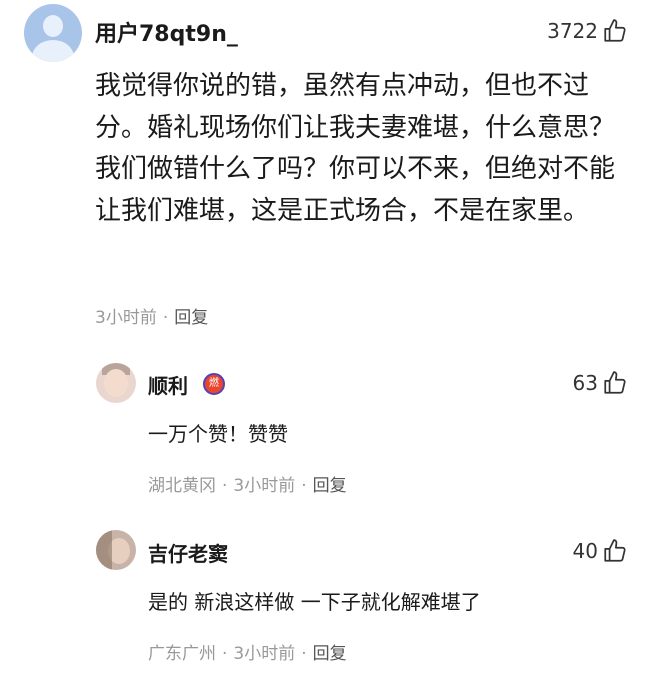  I want to click on comment-meta: 3小时前 · 回复, so click(152, 318).